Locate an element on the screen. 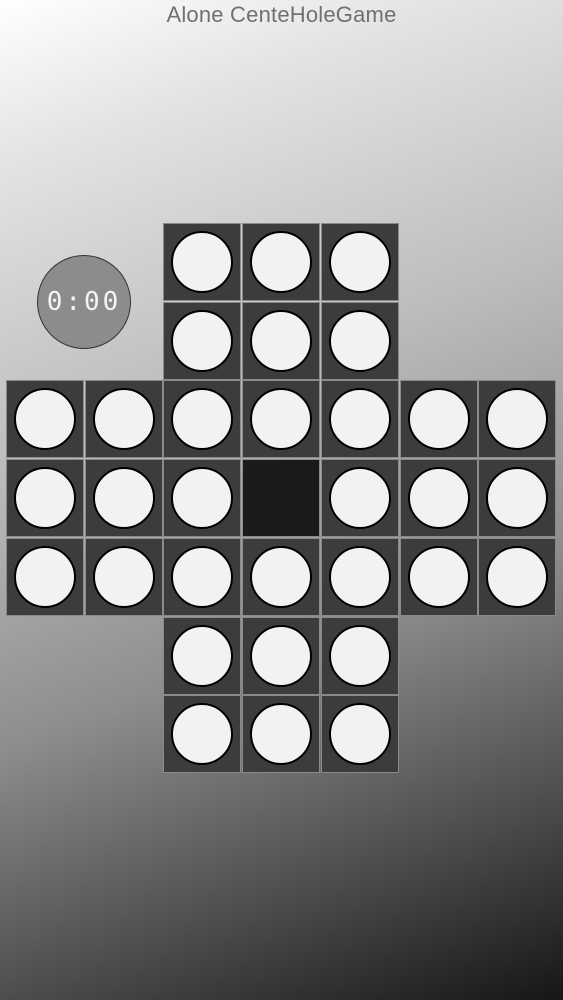 This screenshot has width=563, height=1000. app-title: Alone CenteHoleGame is located at coordinates (281, 14).